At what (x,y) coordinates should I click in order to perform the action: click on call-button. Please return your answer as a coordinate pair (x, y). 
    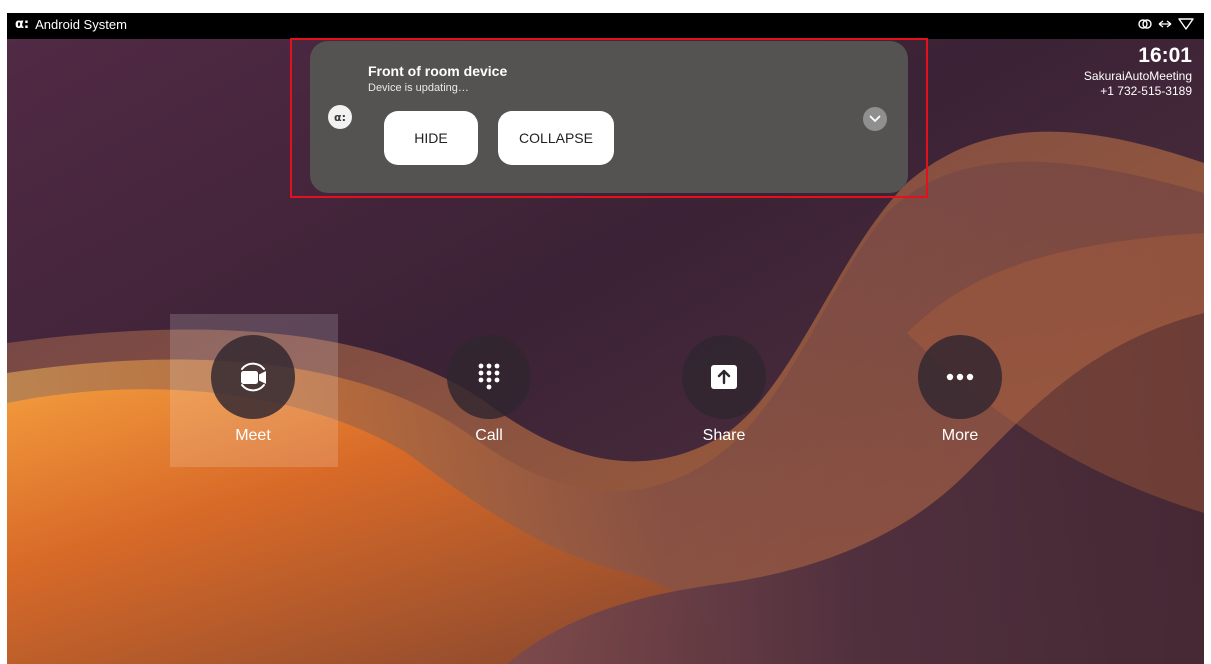
    Looking at the image, I should click on (489, 377).